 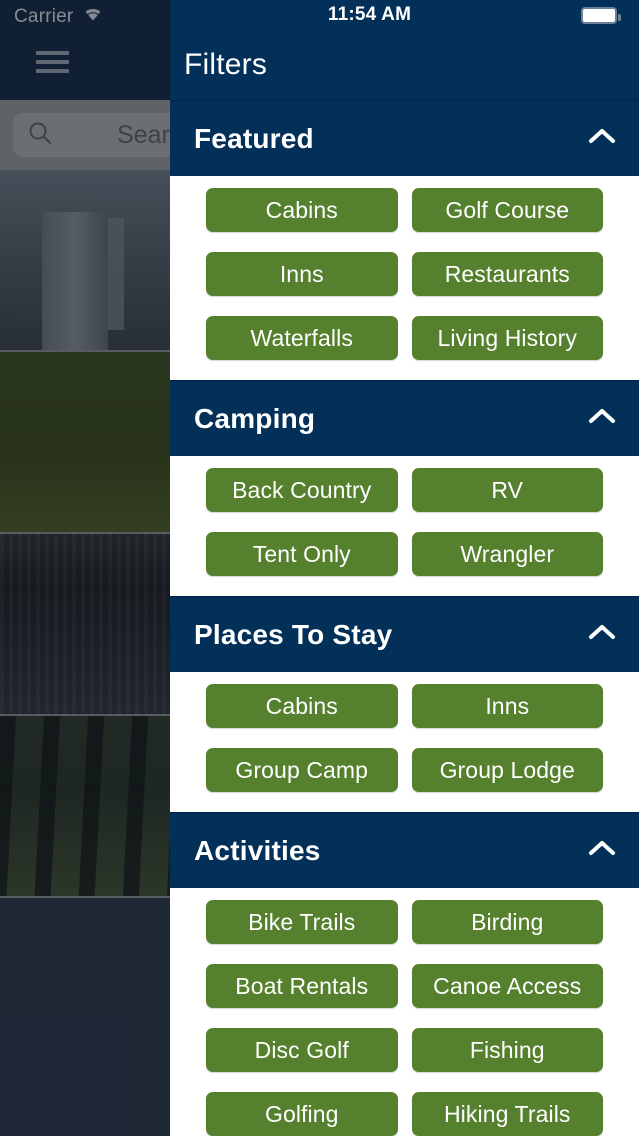 What do you see at coordinates (507, 210) in the screenshot?
I see `filter-chip-golf-course: Golf Course` at bounding box center [507, 210].